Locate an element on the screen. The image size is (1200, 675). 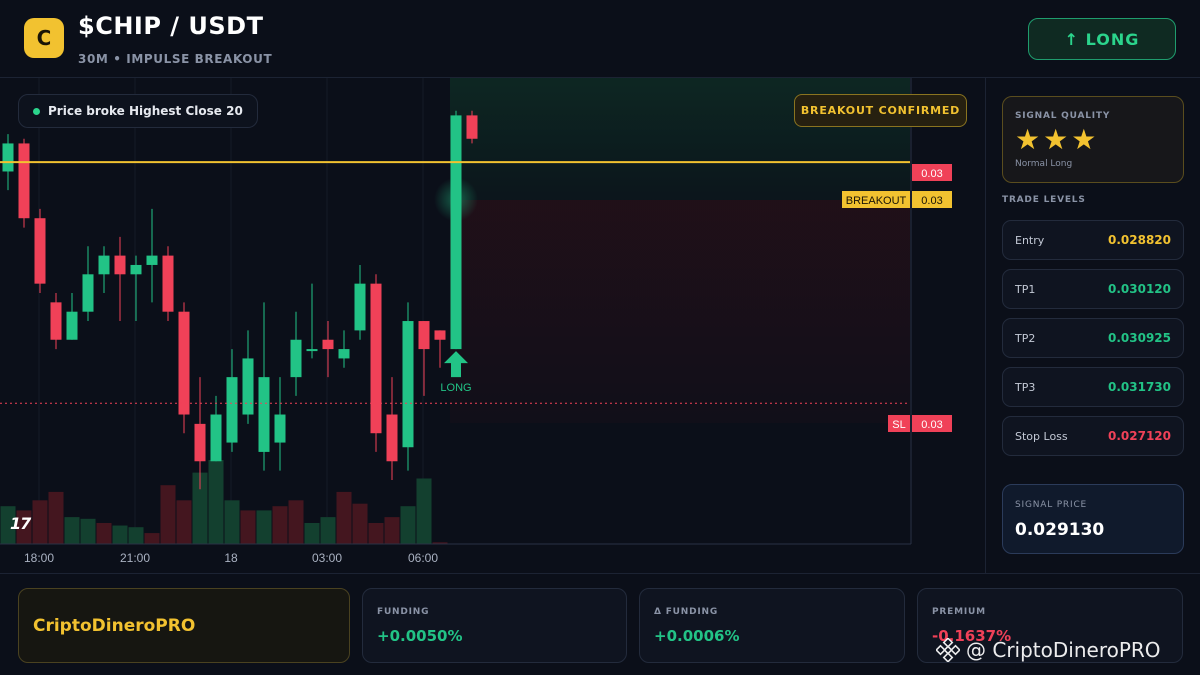
time-label: 18 is located at coordinates (231, 558).